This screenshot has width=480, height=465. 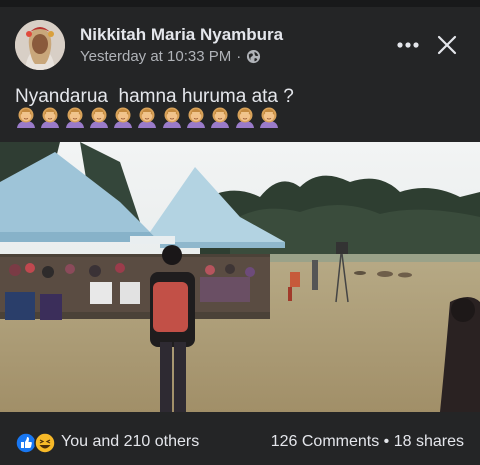 I want to click on emoji-row, so click(x=147, y=117).